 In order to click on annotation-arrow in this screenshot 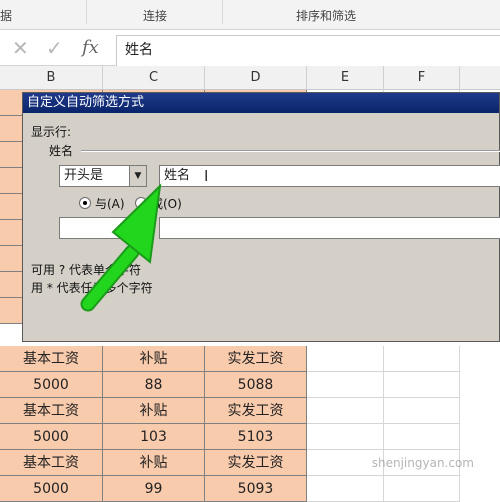, I will do `click(121, 247)`.